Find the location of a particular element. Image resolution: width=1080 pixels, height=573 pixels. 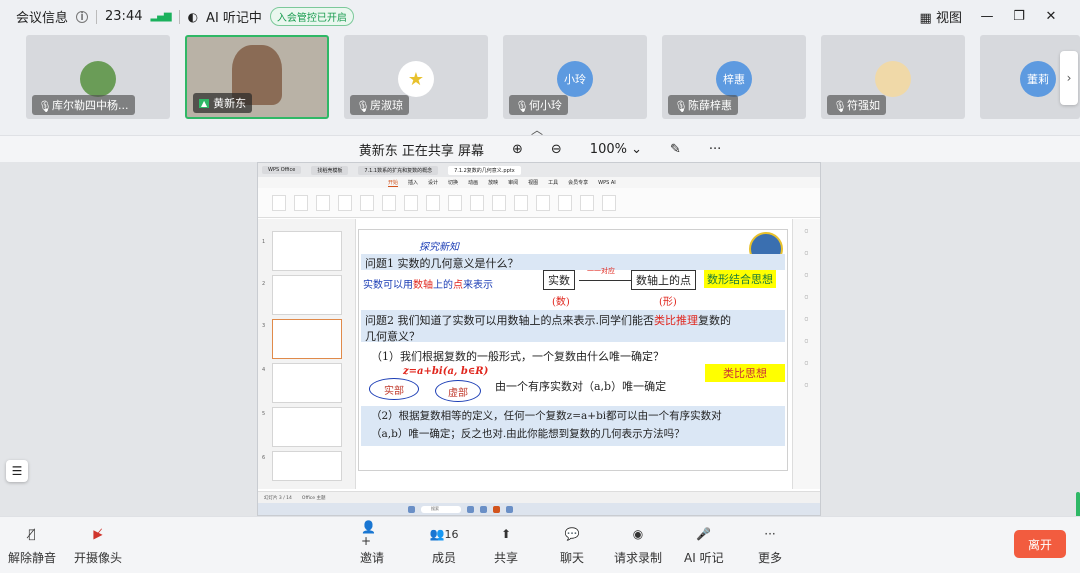

menu-item: 工具 is located at coordinates (553, 182).